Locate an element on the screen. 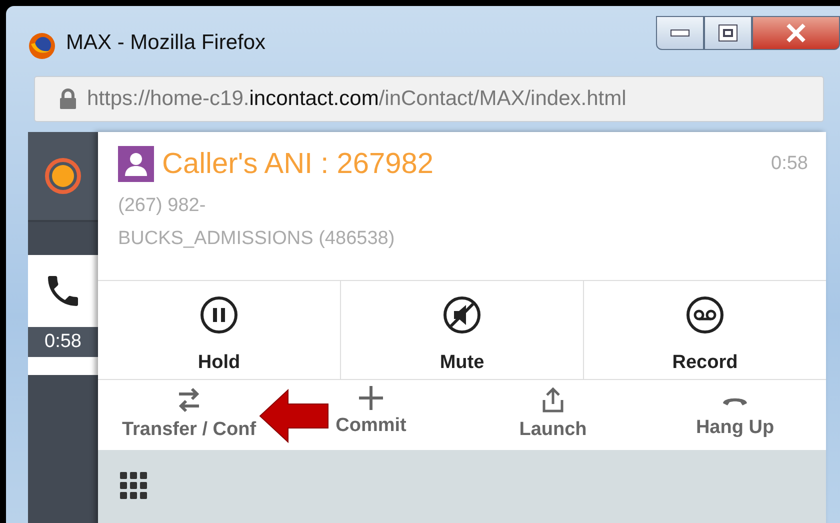  url-text: https://home-c19.incontact.com/inContact/MAX/index.html is located at coordinates (356, 99).